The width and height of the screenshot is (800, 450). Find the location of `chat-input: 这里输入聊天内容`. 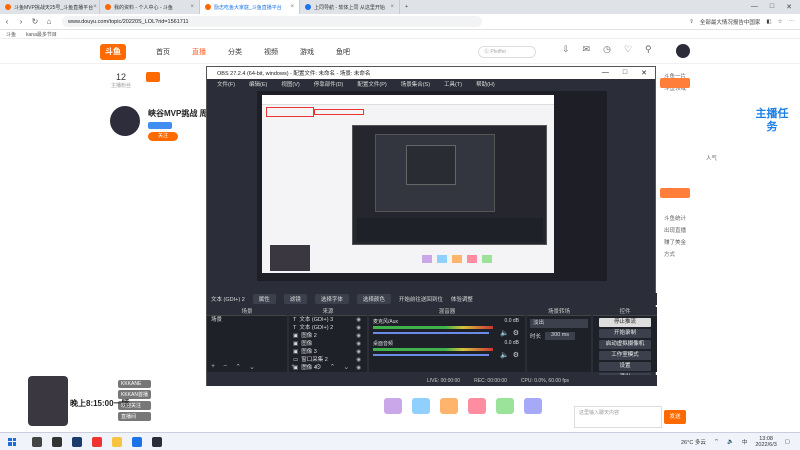

chat-input: 这里输入聊天内容 is located at coordinates (618, 417).